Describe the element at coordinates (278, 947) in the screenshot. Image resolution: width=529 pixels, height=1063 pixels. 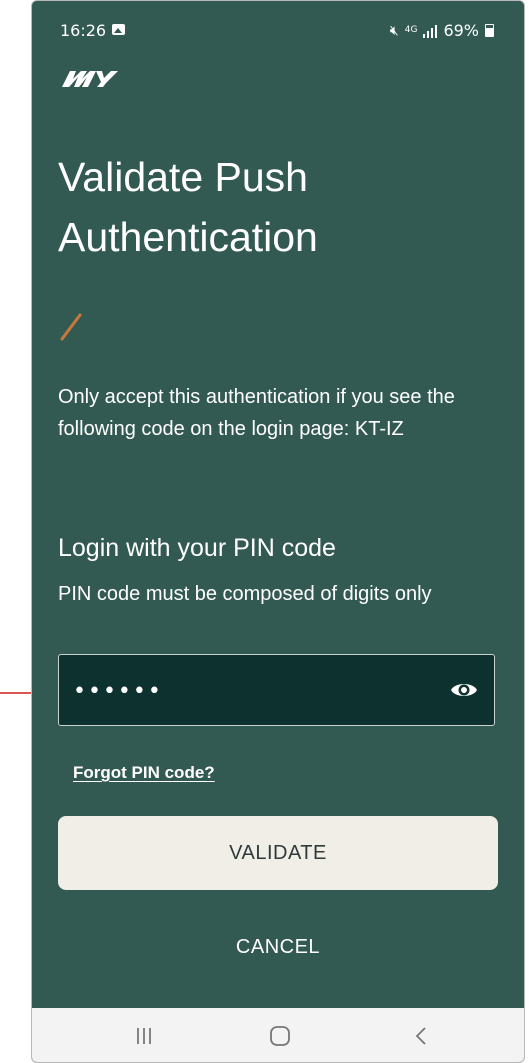
I see `cancel-button: CANCEL` at that location.